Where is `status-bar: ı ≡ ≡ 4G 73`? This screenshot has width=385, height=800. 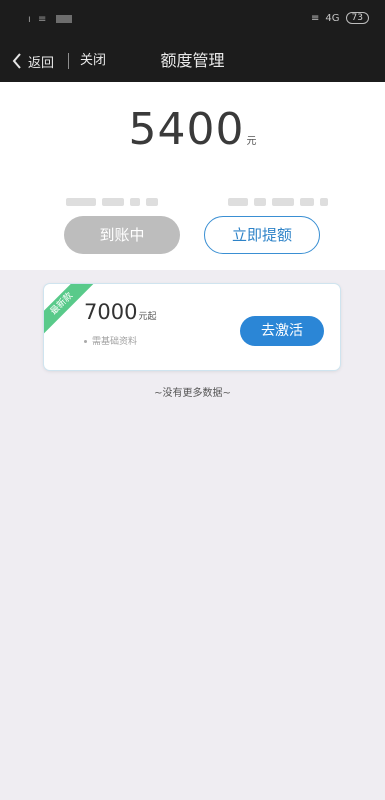 status-bar: ı ≡ ≡ 4G 73 is located at coordinates (192, 20).